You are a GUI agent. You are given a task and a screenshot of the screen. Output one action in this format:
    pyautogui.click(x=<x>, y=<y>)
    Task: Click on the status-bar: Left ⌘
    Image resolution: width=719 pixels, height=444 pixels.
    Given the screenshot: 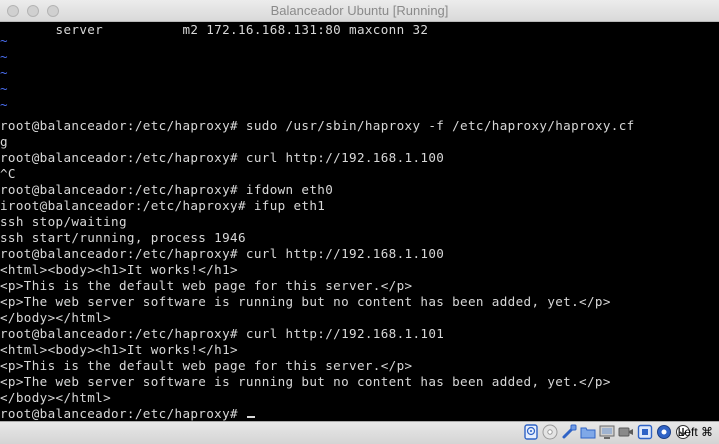 What is the action you would take?
    pyautogui.click(x=359, y=432)
    